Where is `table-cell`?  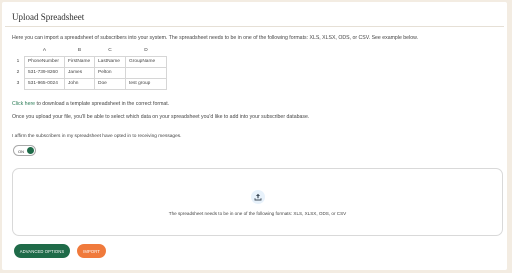
table-cell is located at coordinates (146, 73).